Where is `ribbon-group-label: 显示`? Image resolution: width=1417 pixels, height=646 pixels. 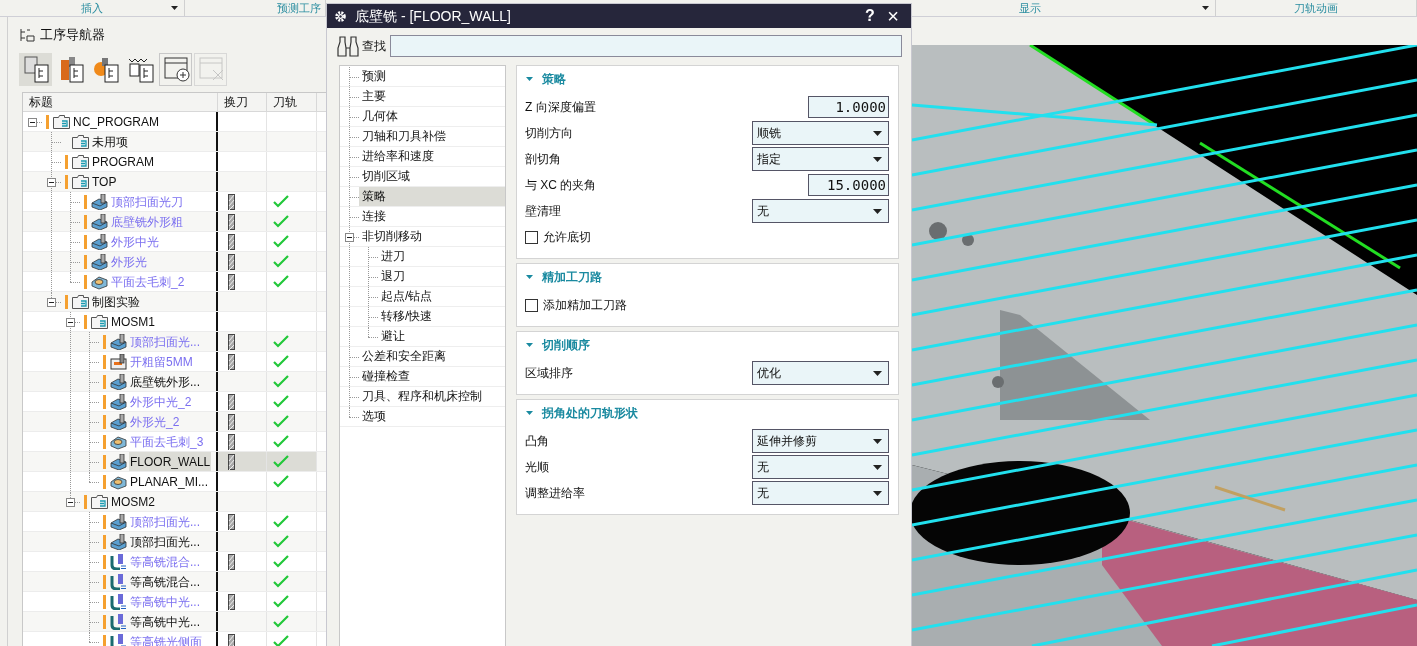 ribbon-group-label: 显示 is located at coordinates (1030, 8).